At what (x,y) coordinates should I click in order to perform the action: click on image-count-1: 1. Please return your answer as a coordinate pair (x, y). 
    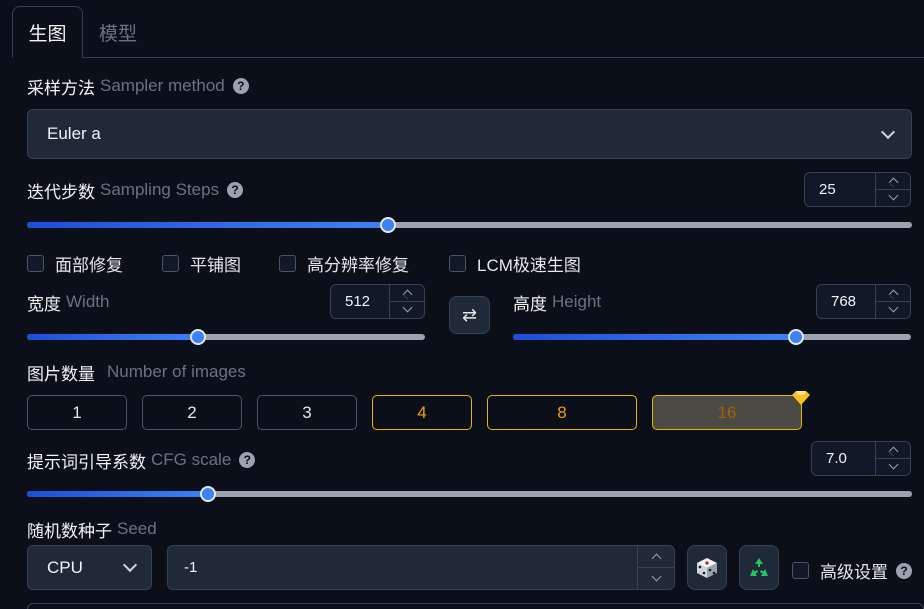
    Looking at the image, I should click on (77, 412).